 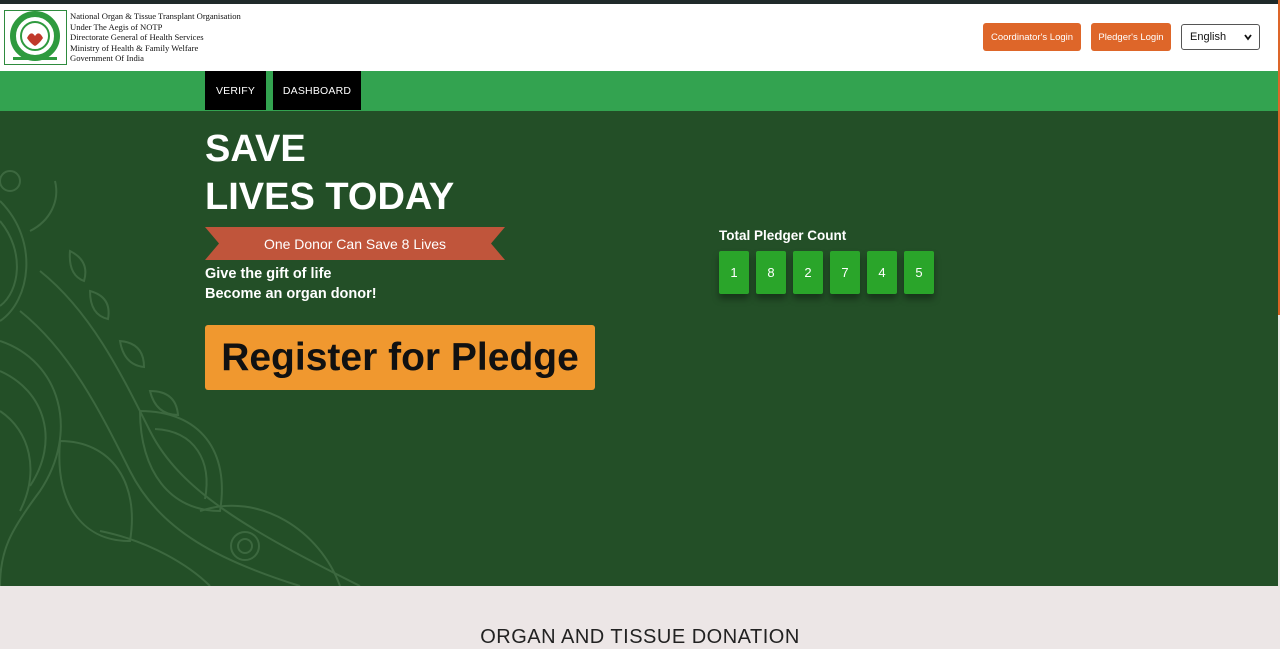 I want to click on tagline-line-2: Become an organ donor!, so click(x=291, y=294).